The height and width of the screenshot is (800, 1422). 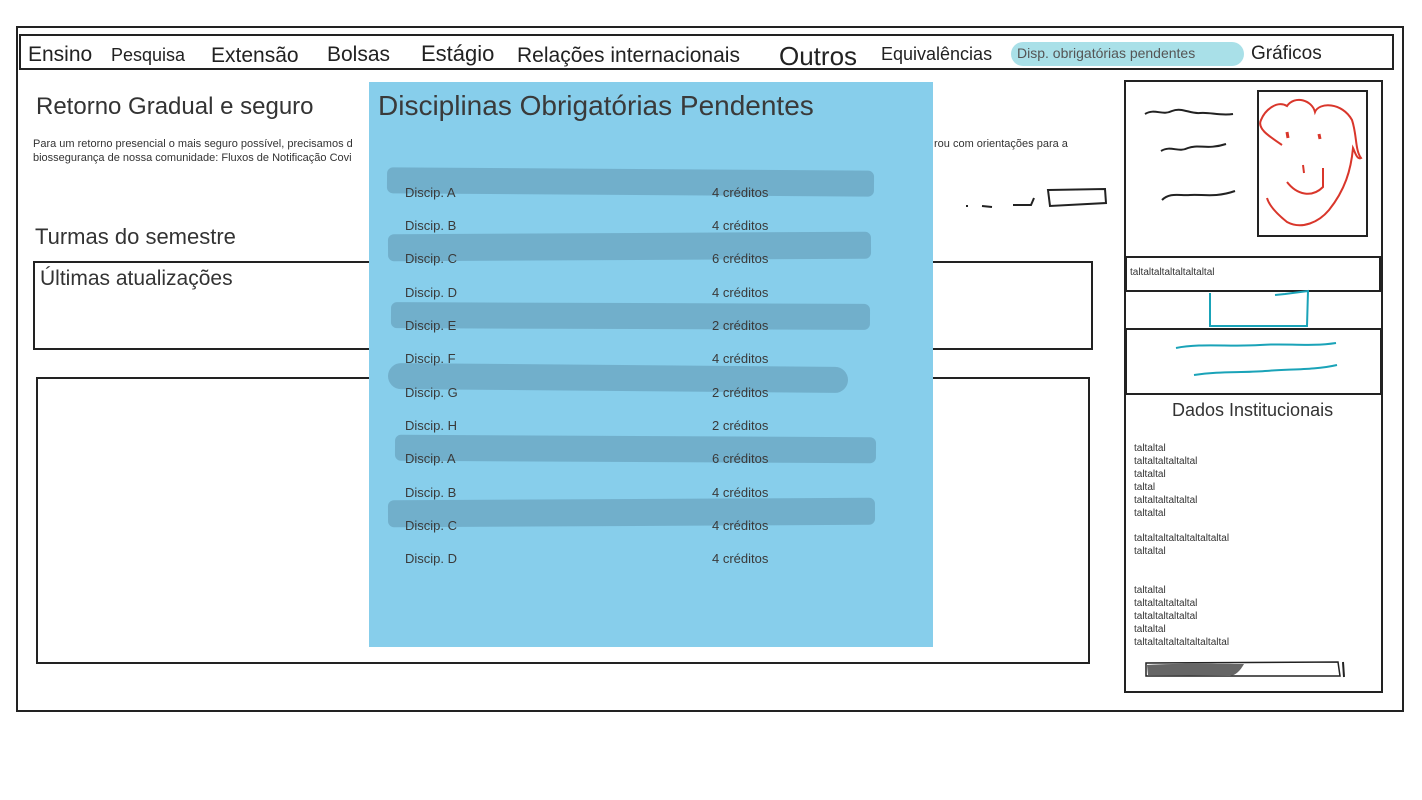 I want to click on nav-relacoes-internacionais: Relações internacionais, so click(x=628, y=56).